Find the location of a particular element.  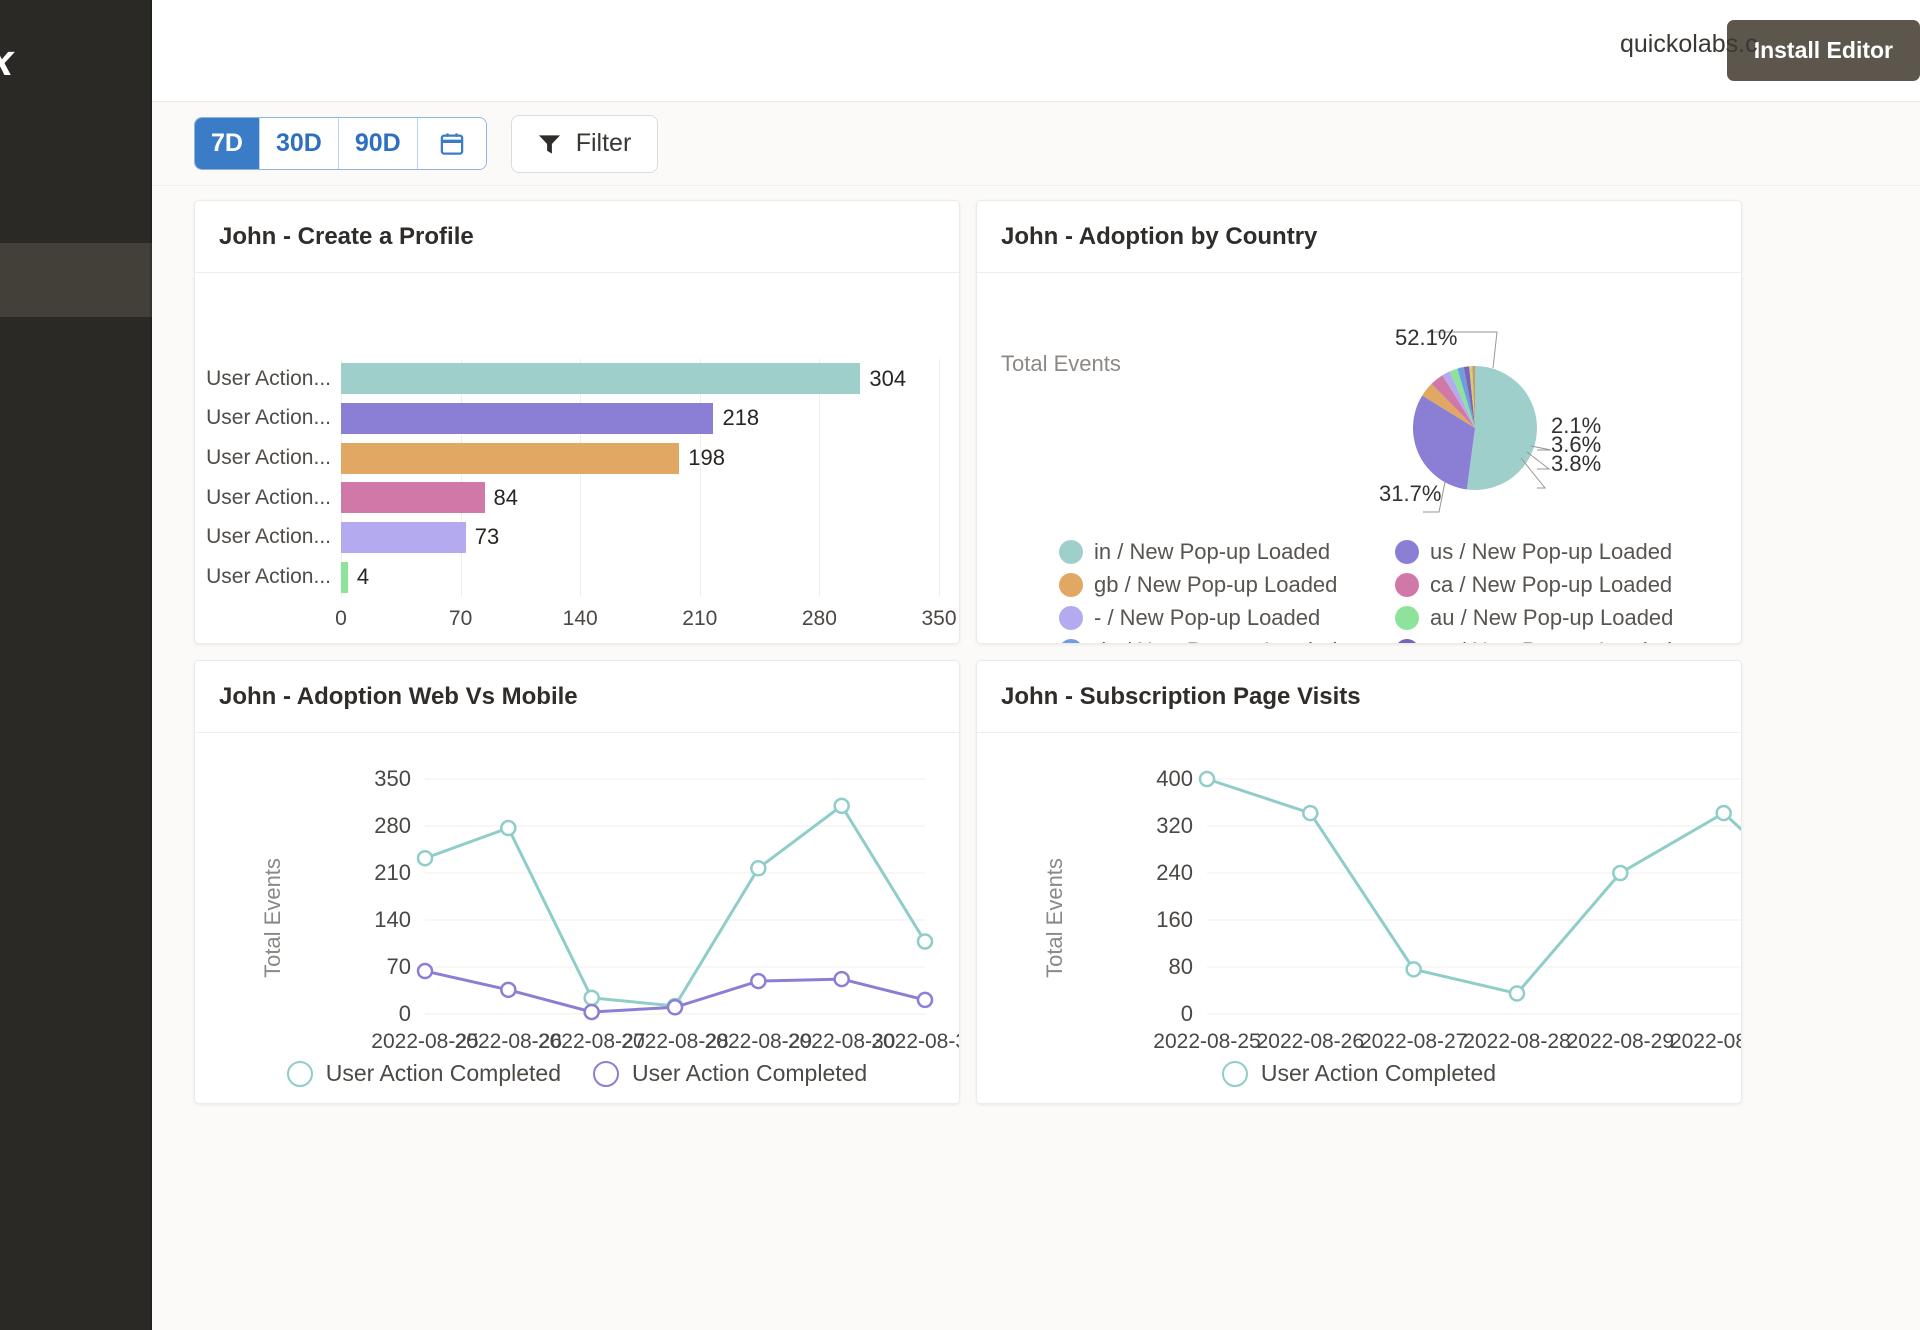

x-axis-tick: 140 is located at coordinates (580, 618).